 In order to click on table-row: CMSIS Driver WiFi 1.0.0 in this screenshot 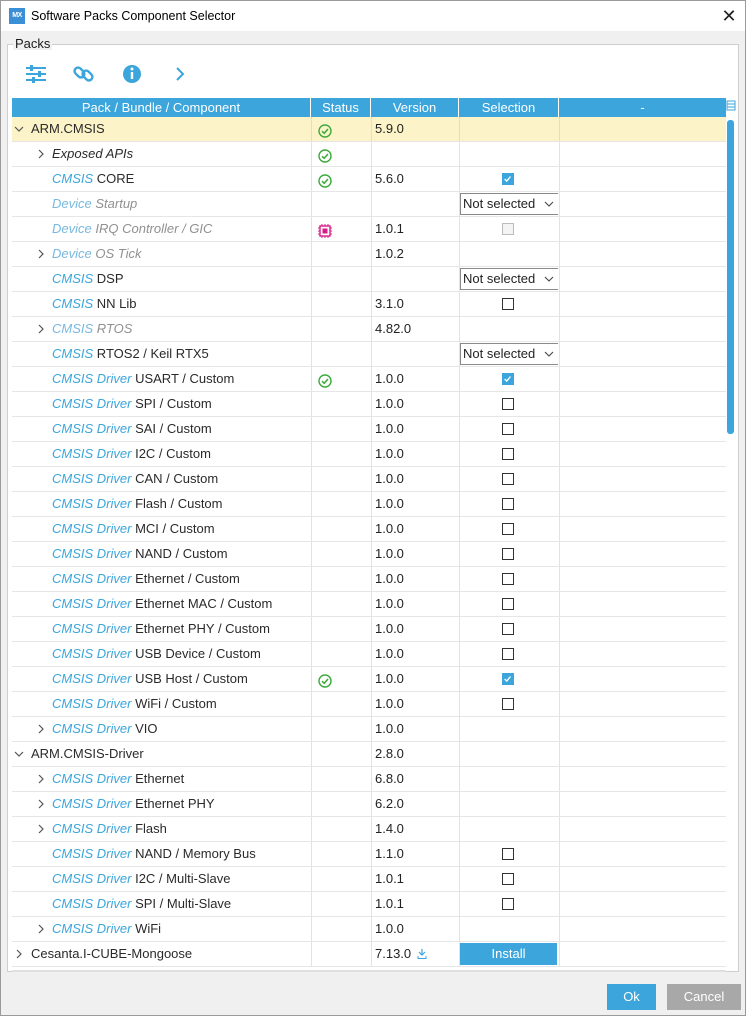, I will do `click(369, 929)`.